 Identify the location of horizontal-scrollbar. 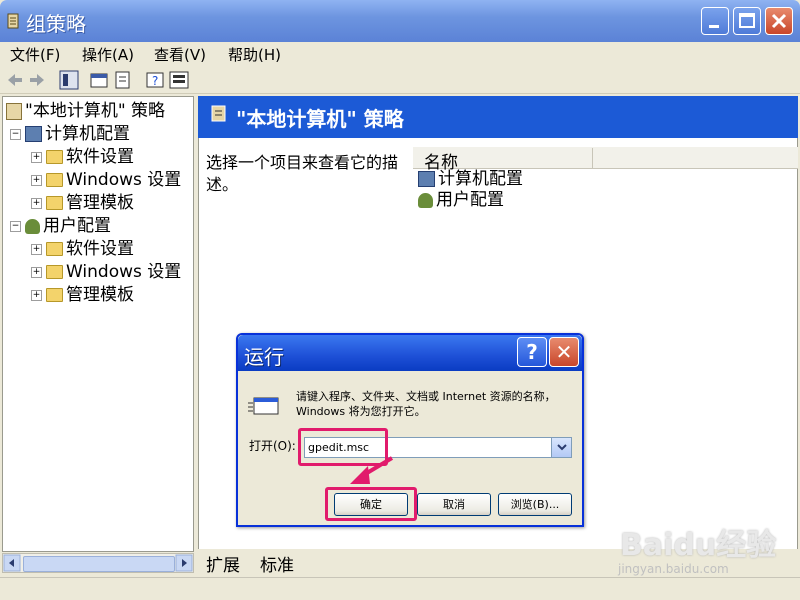
(98, 563).